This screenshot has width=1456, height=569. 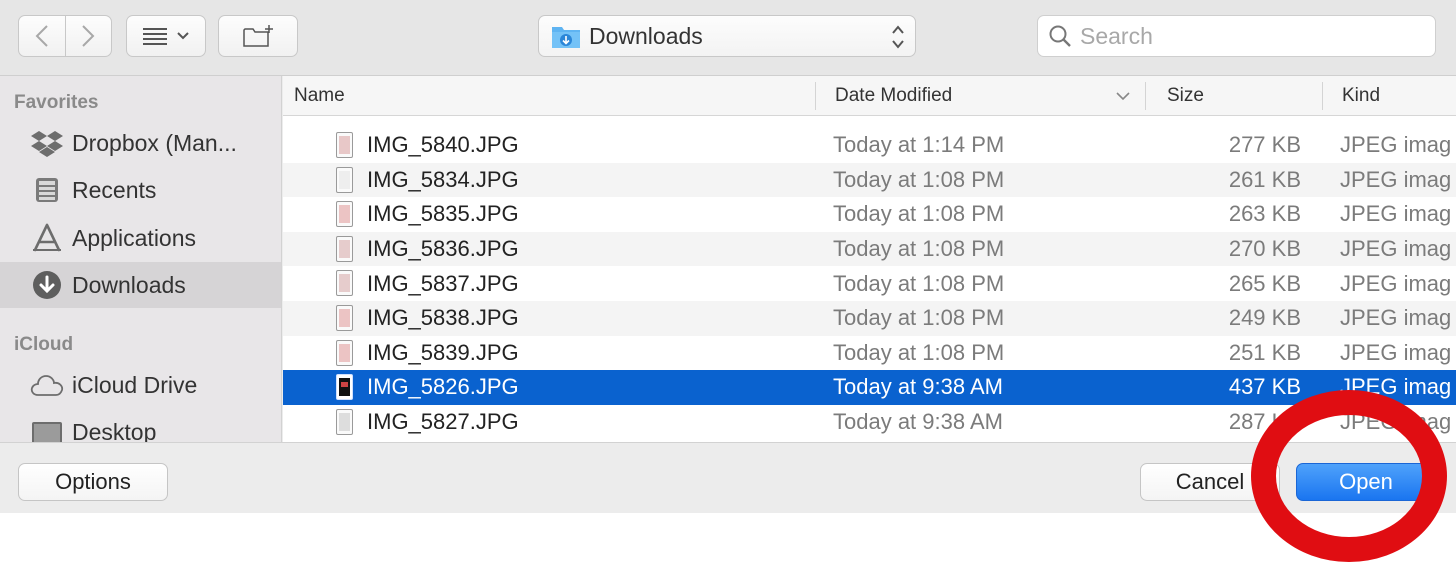 I want to click on updown-arrows-icon, so click(x=898, y=38).